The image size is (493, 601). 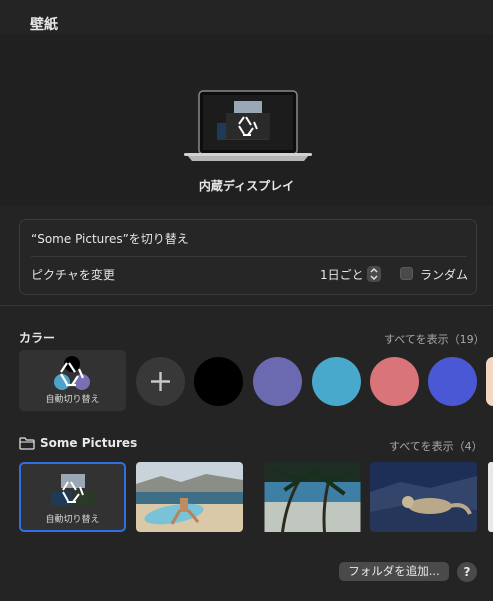 I want to click on window-title: 壁紙, so click(x=44, y=25).